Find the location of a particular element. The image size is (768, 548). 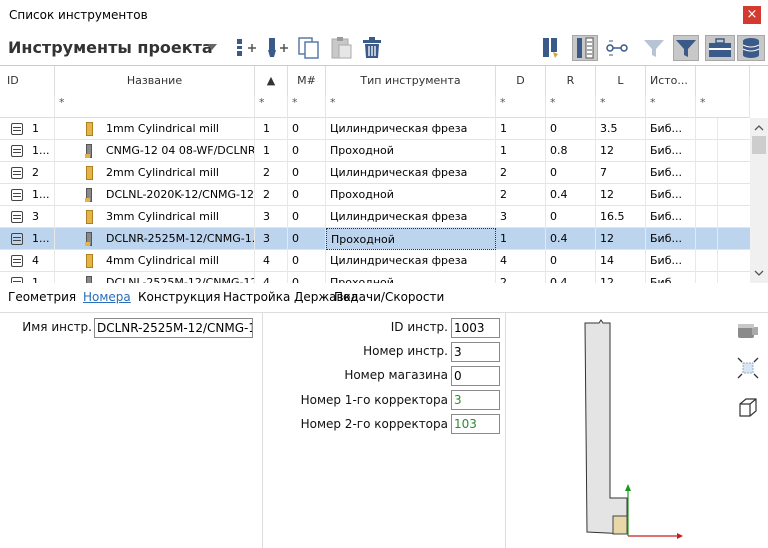

cell-id: 4 is located at coordinates (41, 261).